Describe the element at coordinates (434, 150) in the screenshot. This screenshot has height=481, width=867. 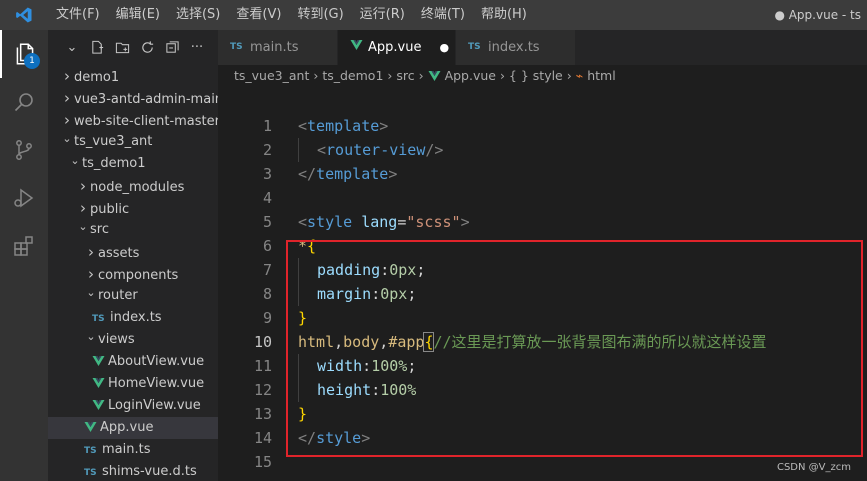
I see `code-token: />` at that location.